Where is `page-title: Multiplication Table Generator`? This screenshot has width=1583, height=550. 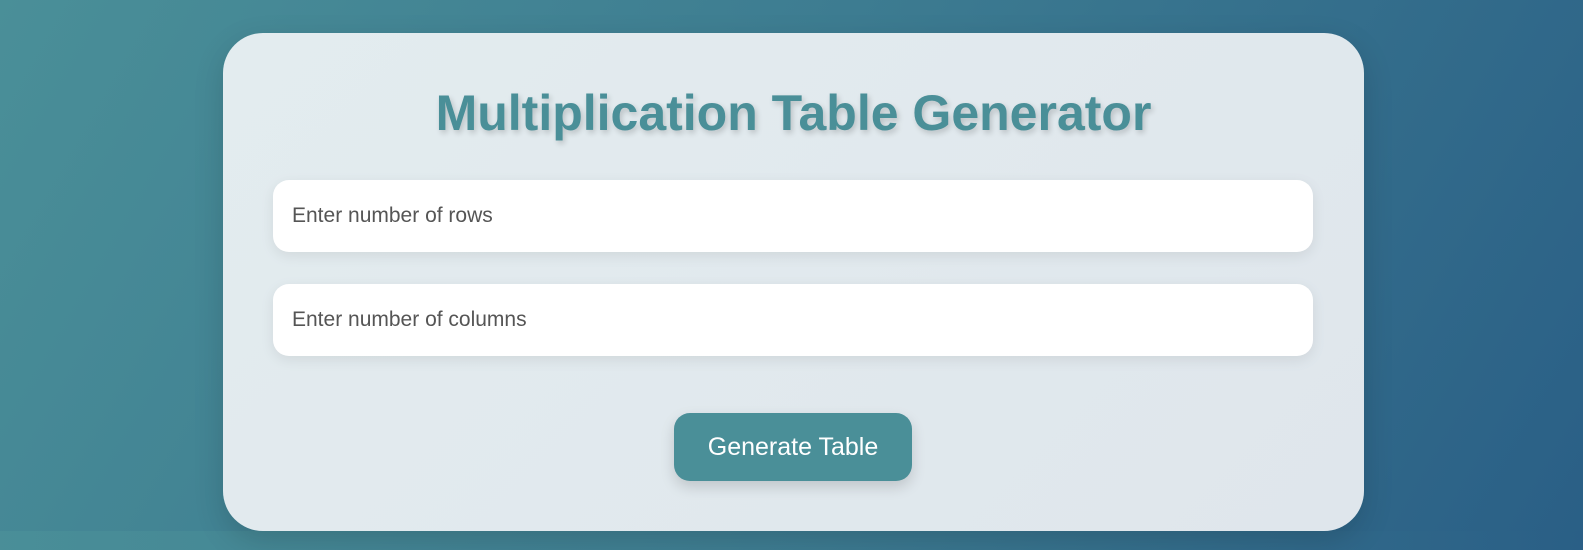
page-title: Multiplication Table Generator is located at coordinates (793, 113).